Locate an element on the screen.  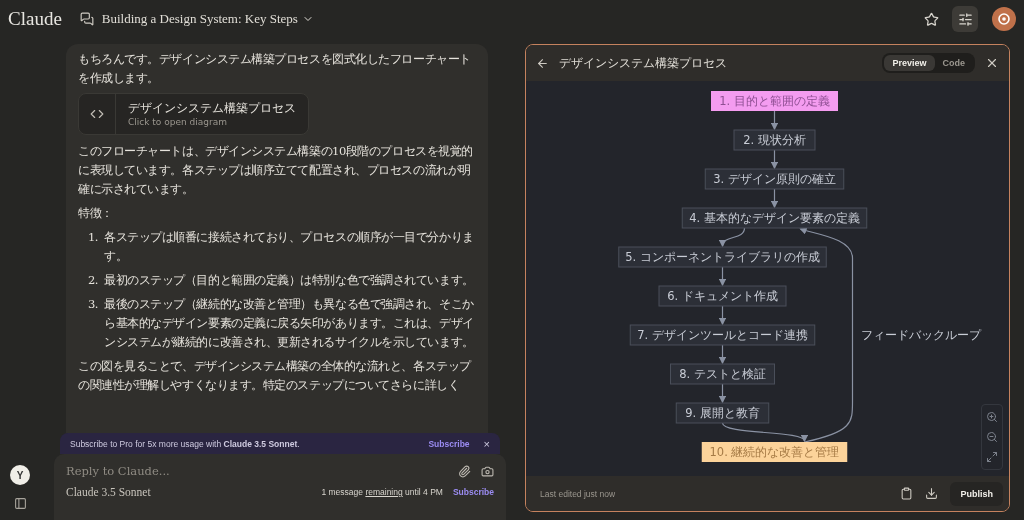
sliders-icon is located at coordinates (965, 19).